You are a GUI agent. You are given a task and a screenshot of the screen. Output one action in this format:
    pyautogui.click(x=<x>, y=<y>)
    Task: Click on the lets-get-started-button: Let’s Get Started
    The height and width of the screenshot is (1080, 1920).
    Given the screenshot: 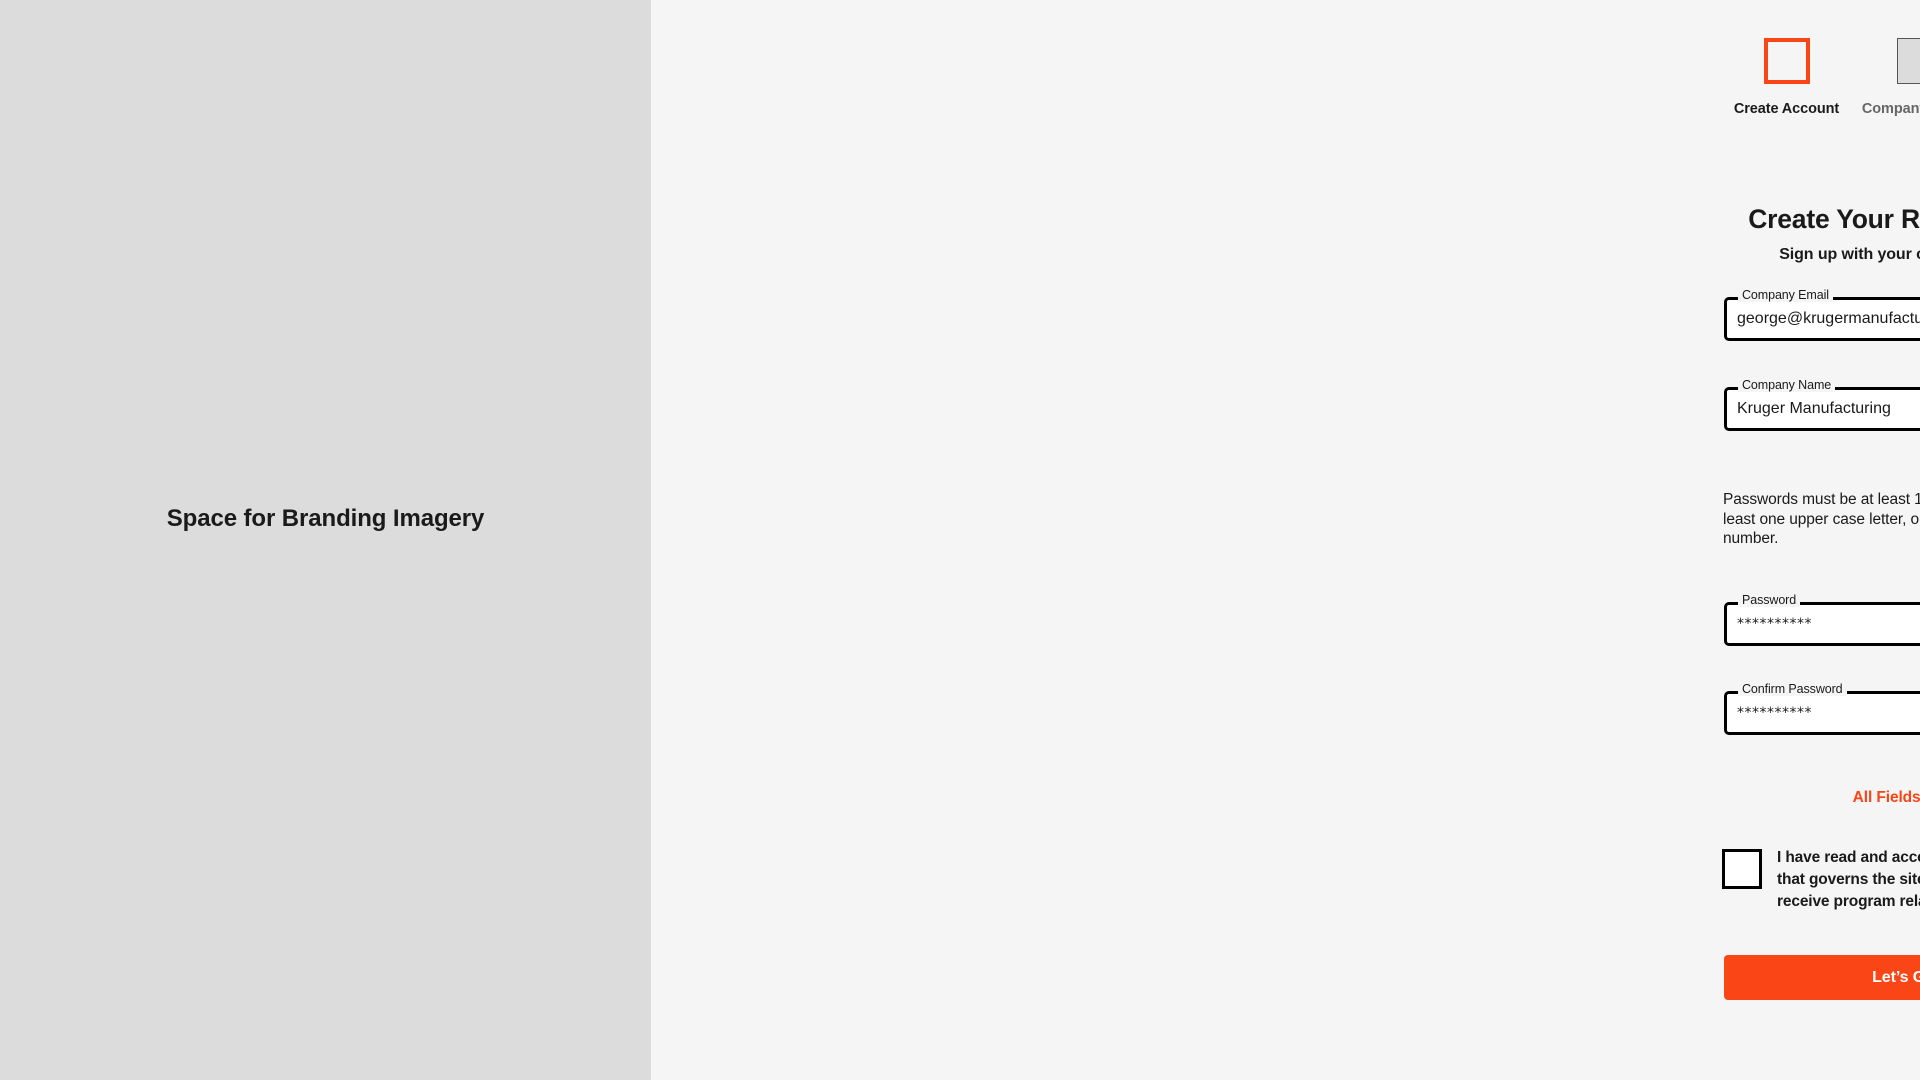 What is the action you would take?
    pyautogui.click(x=1822, y=977)
    